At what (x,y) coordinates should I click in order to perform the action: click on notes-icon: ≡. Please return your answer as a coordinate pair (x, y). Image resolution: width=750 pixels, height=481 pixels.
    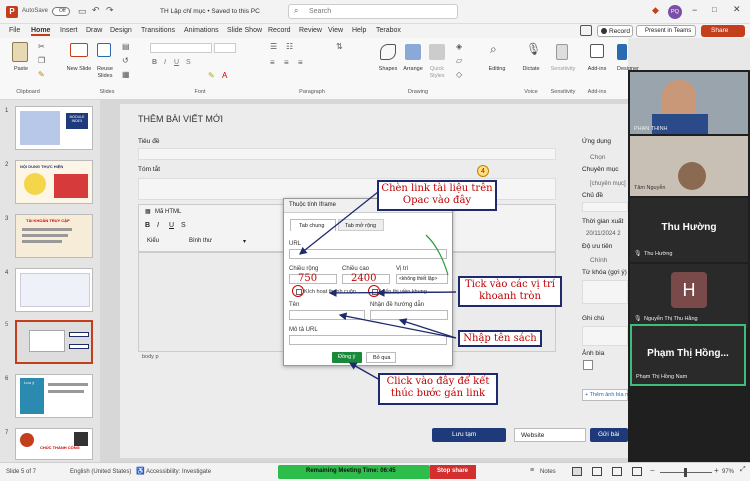
    Looking at the image, I should click on (532, 470).